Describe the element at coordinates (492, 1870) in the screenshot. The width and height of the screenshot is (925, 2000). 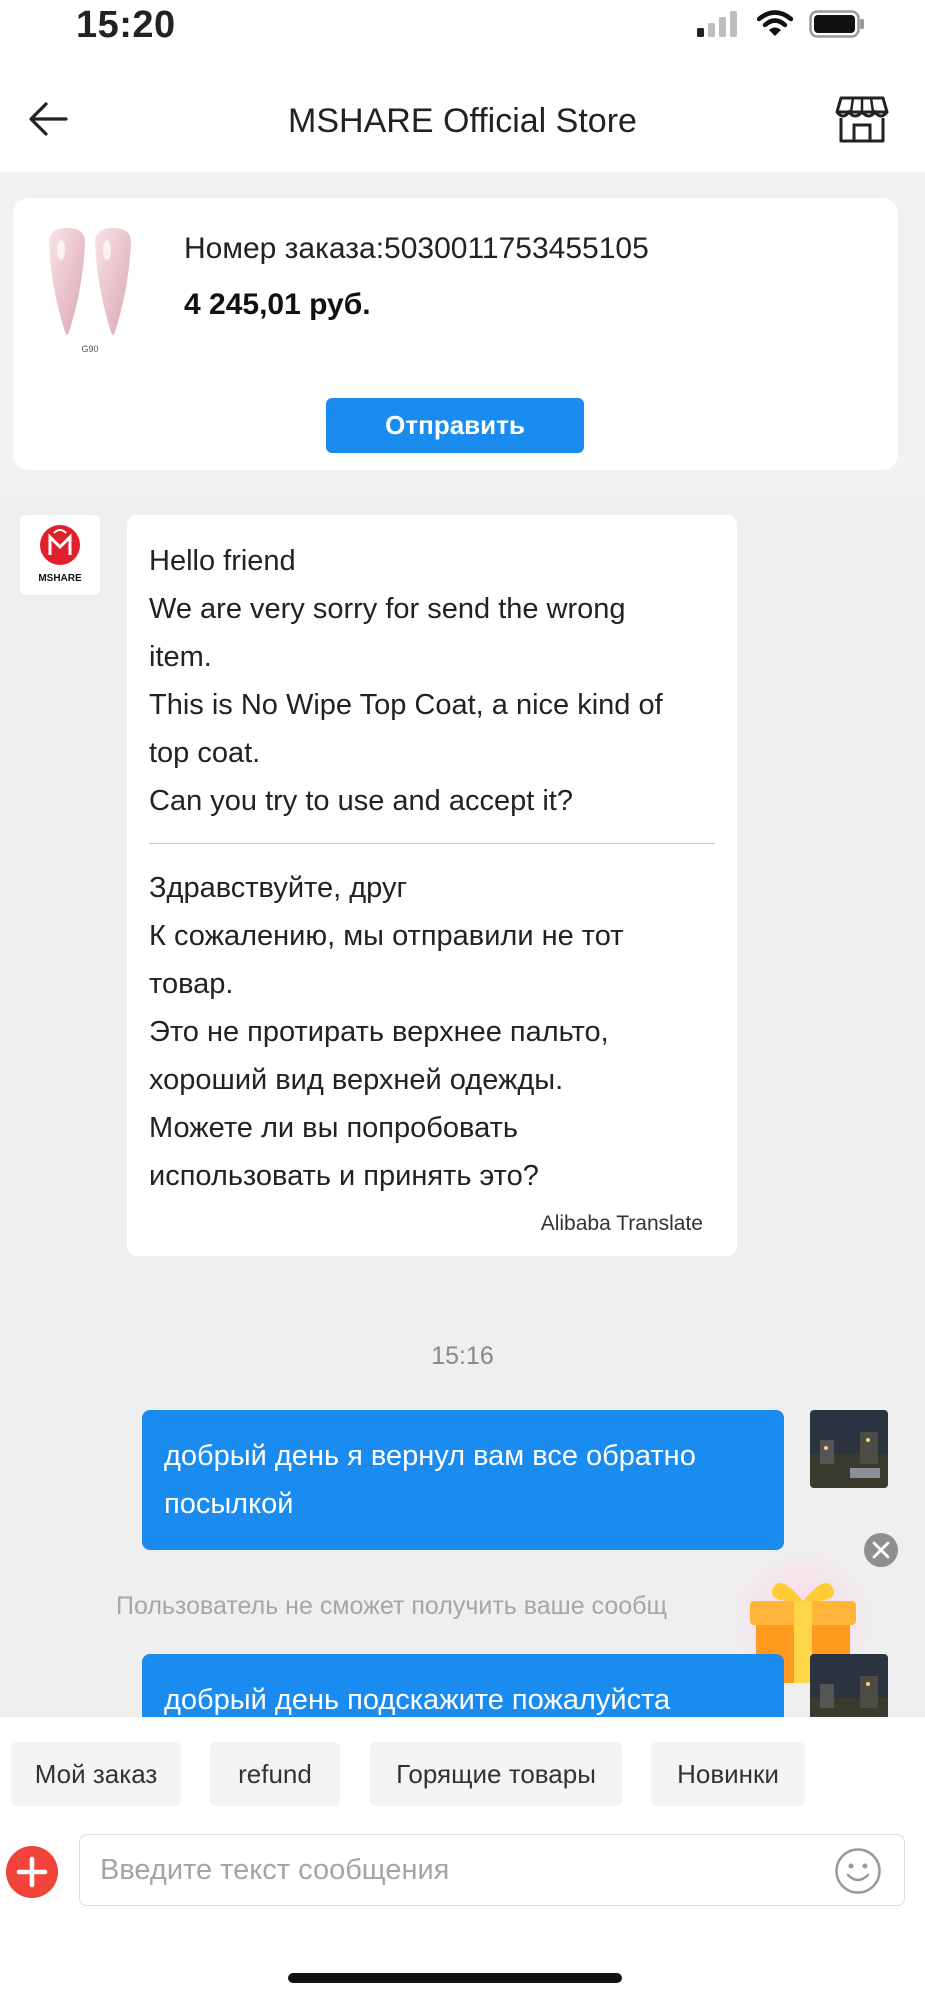
I see `message-input` at that location.